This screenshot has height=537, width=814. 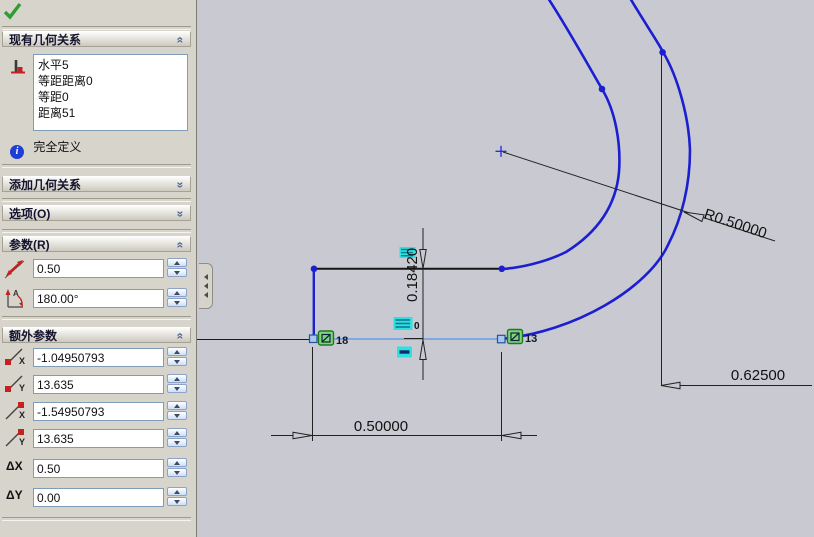 I want to click on section-header-options: 选项(O) », so click(x=96, y=213).